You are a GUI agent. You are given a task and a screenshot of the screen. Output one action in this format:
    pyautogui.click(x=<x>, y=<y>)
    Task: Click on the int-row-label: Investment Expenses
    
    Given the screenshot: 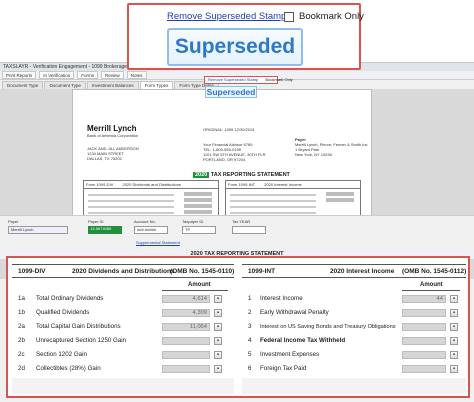 What is the action you would take?
    pyautogui.click(x=290, y=354)
    